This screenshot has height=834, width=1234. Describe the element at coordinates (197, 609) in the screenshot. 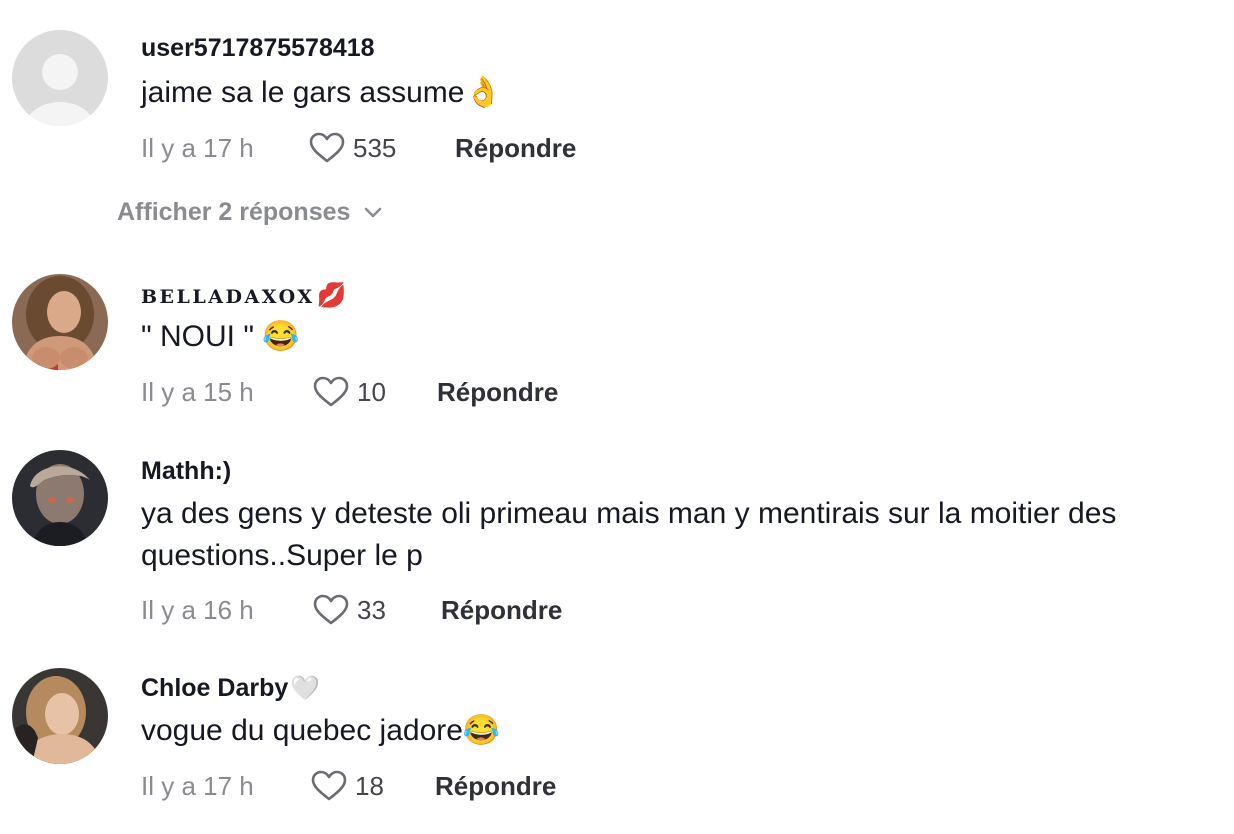

I see `comment-time: Il y a 16 h` at that location.